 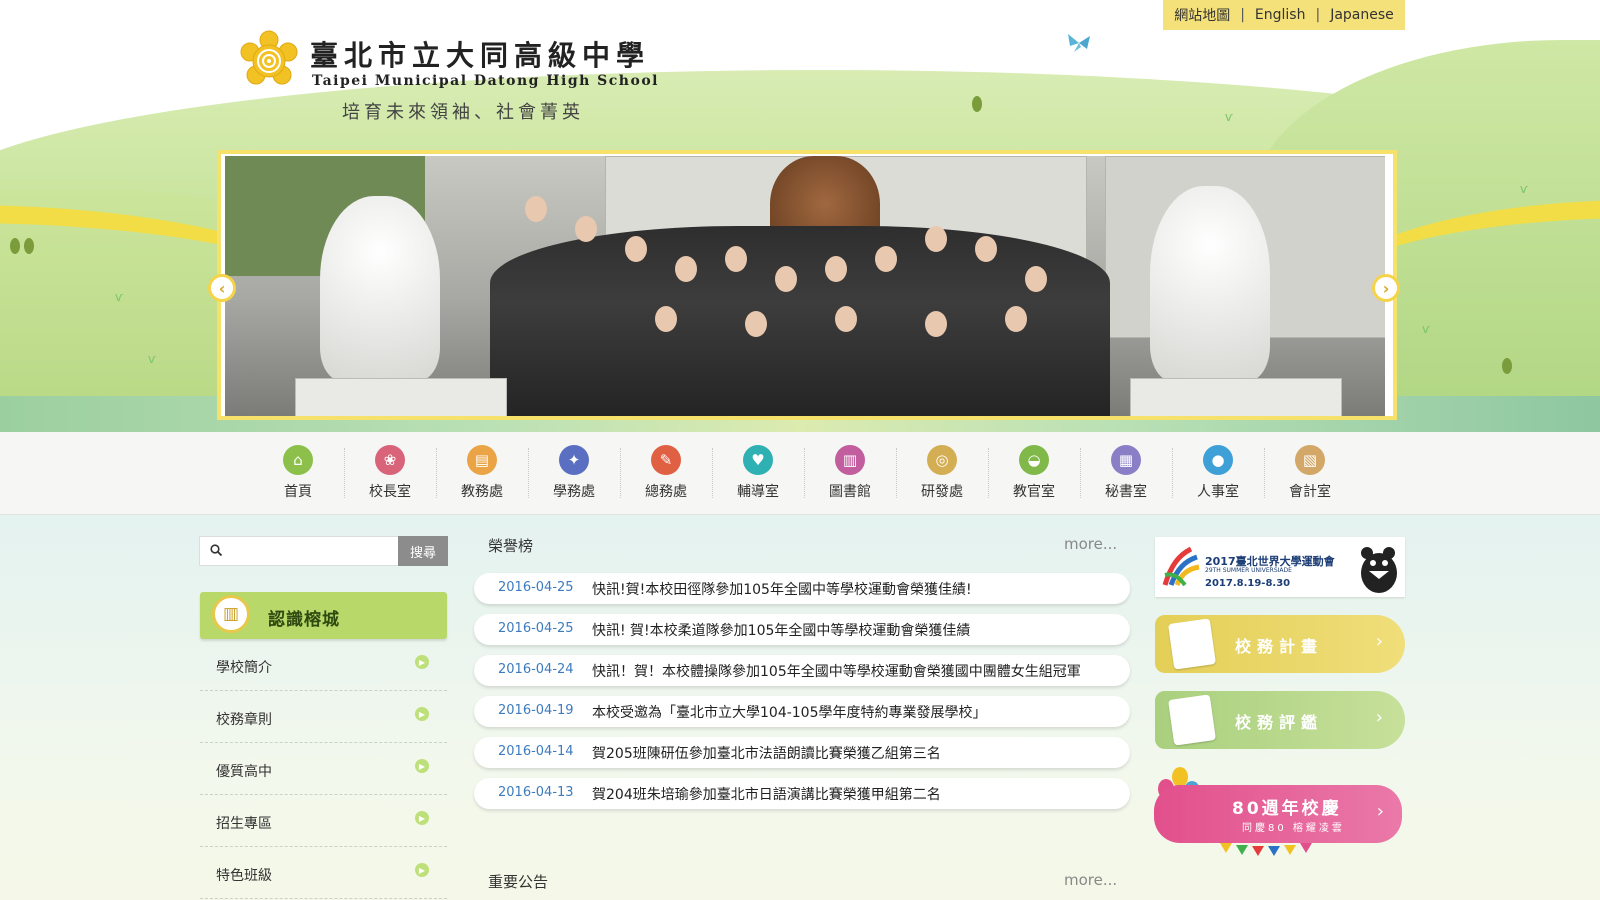 I want to click on library-icon: ▥, so click(x=850, y=460).